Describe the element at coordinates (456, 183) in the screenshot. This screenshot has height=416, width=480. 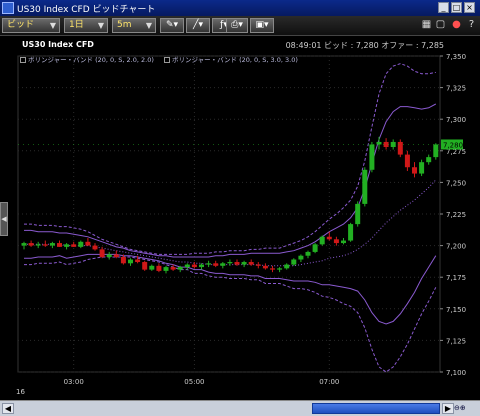
I see `y-tick-label: 7,250` at that location.